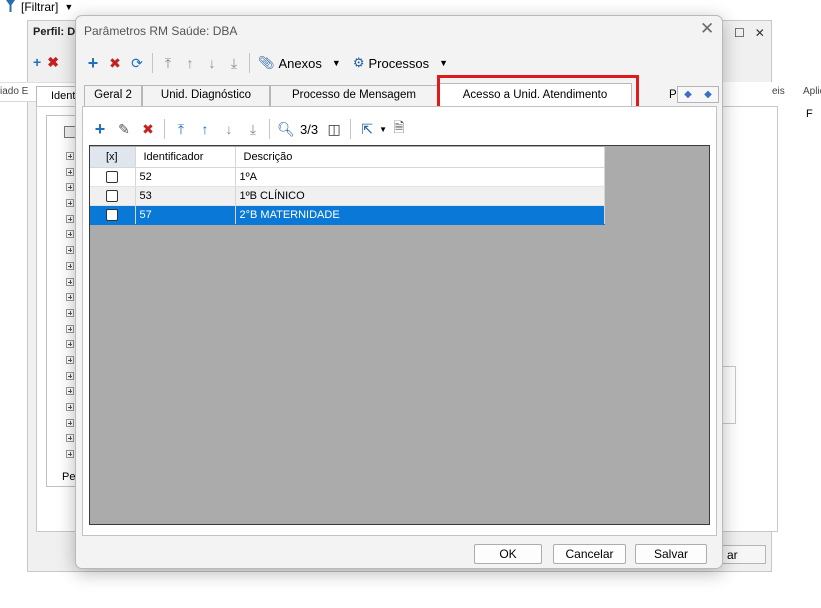 The image size is (821, 608). Describe the element at coordinates (137, 63) in the screenshot. I see `refresh-icon: ⟳` at that location.